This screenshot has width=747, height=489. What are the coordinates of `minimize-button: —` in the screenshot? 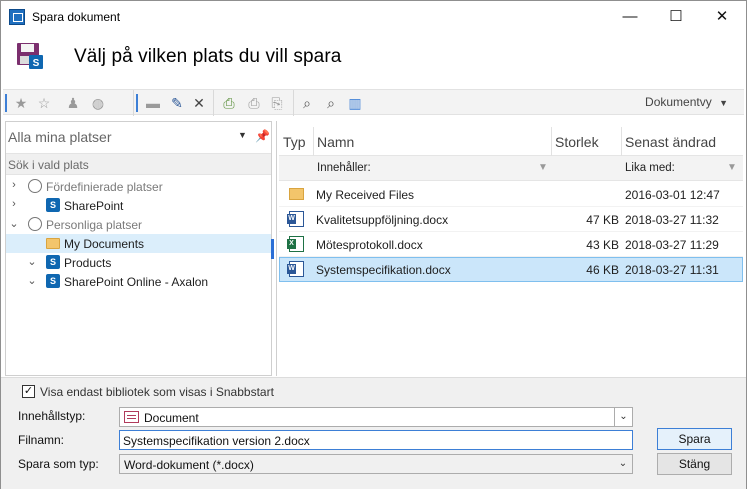 It's located at (630, 17).